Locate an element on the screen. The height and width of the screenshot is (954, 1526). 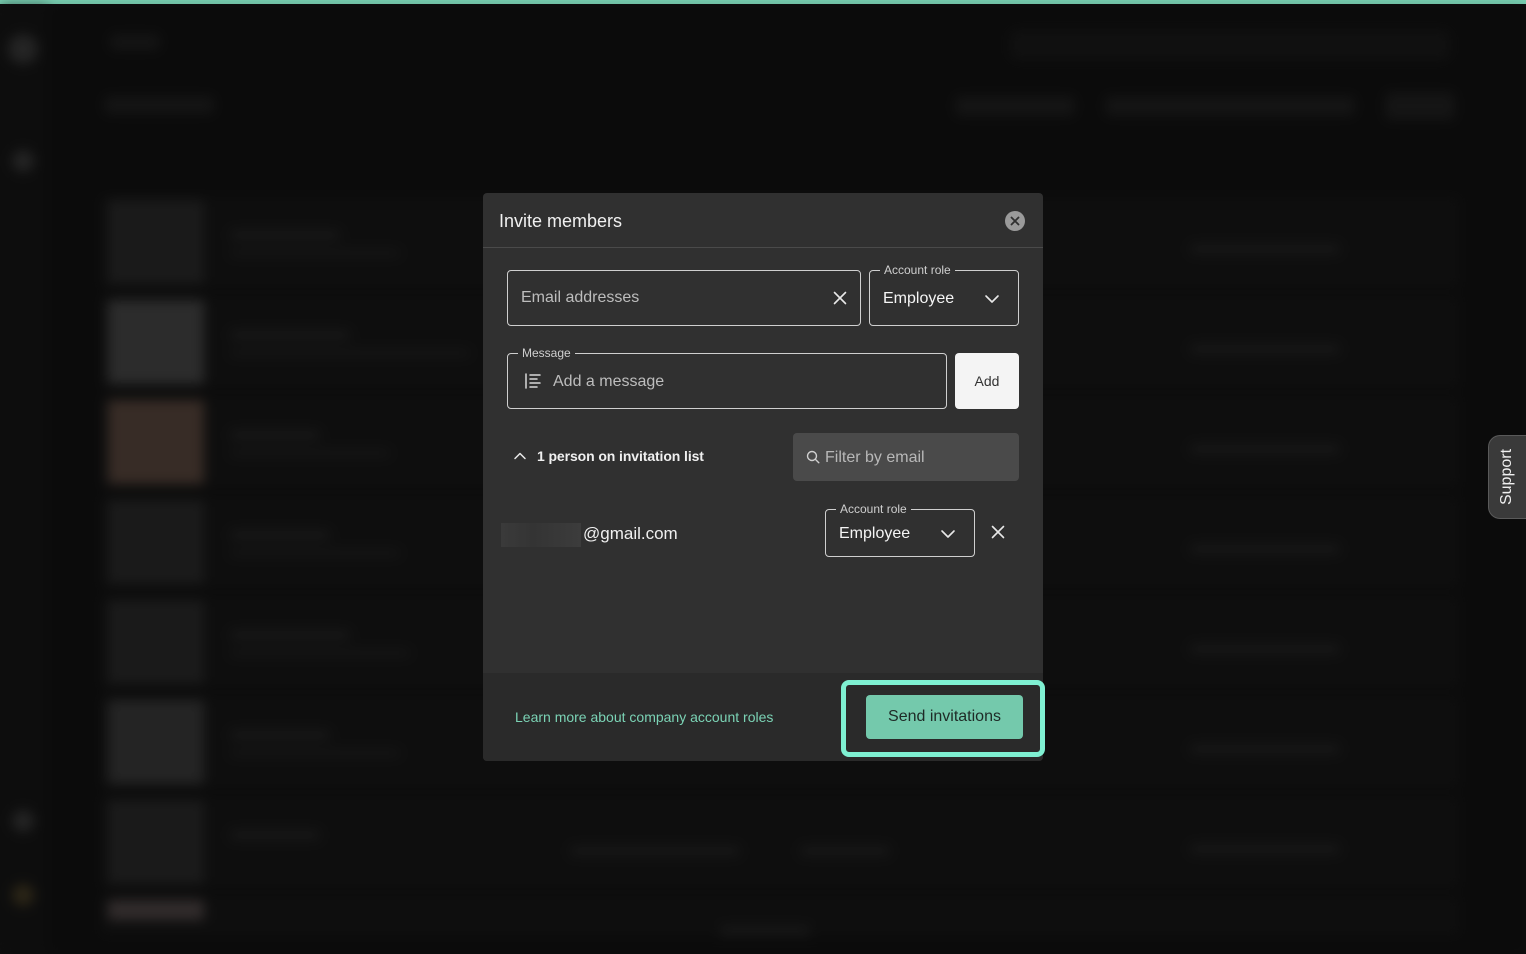
account-role-label: Account role is located at coordinates (917, 270).